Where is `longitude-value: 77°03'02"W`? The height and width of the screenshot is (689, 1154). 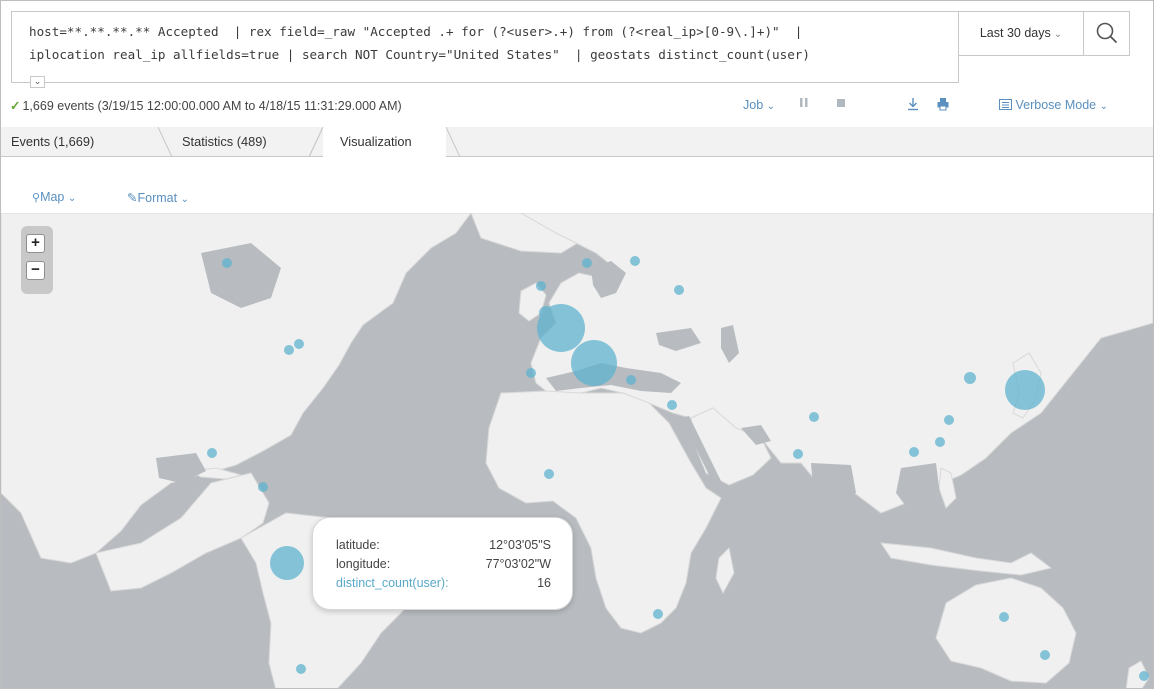
longitude-value: 77°03'02"W is located at coordinates (518, 564).